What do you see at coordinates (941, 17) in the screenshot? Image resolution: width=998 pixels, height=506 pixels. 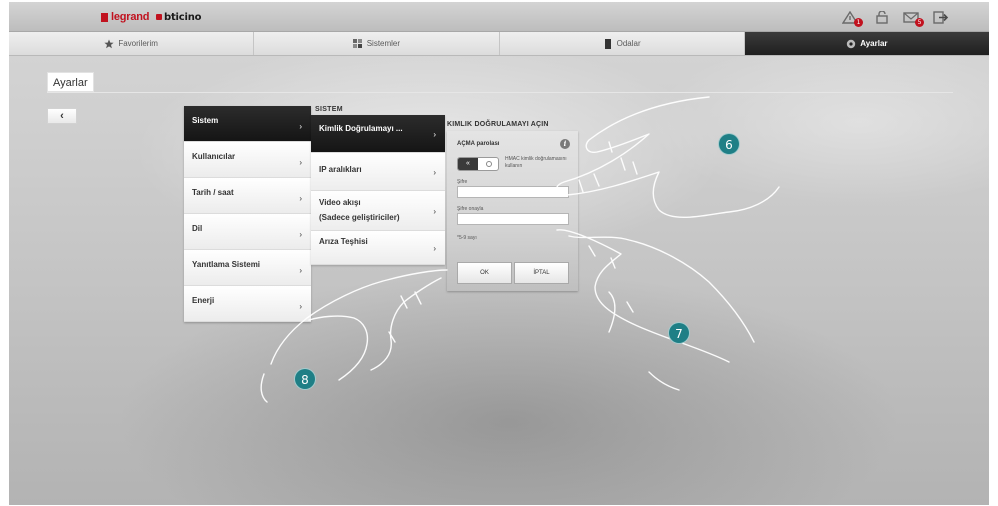 I see `logout-icon` at bounding box center [941, 17].